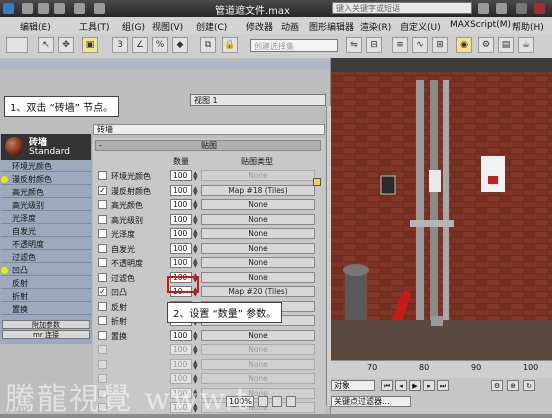 The width and height of the screenshot is (552, 418). What do you see at coordinates (353, 385) in the screenshot?
I see `selection-mode-dropdown: 对象` at bounding box center [353, 385].